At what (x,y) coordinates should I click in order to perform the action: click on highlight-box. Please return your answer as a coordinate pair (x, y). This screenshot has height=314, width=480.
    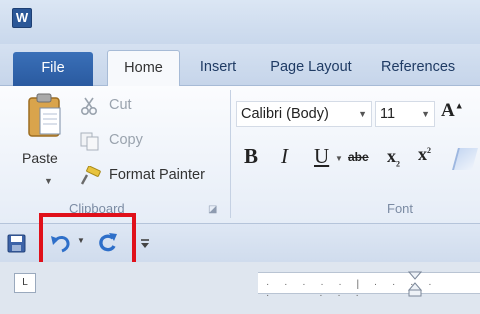
    Looking at the image, I should click on (87, 240).